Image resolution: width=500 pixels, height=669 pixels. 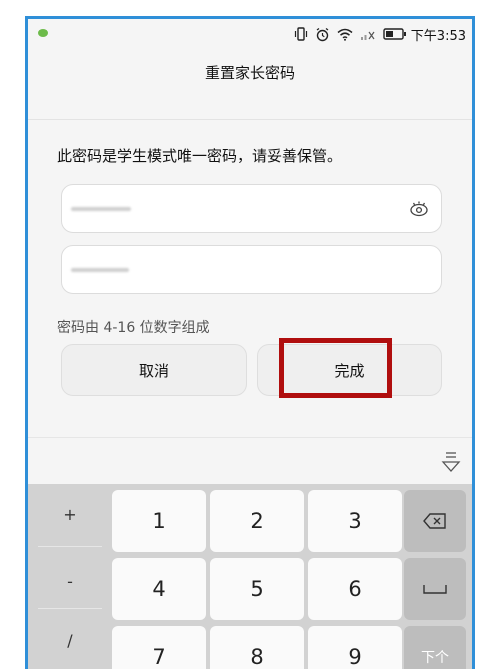 What do you see at coordinates (159, 589) in the screenshot?
I see `key-4: 4` at bounding box center [159, 589].